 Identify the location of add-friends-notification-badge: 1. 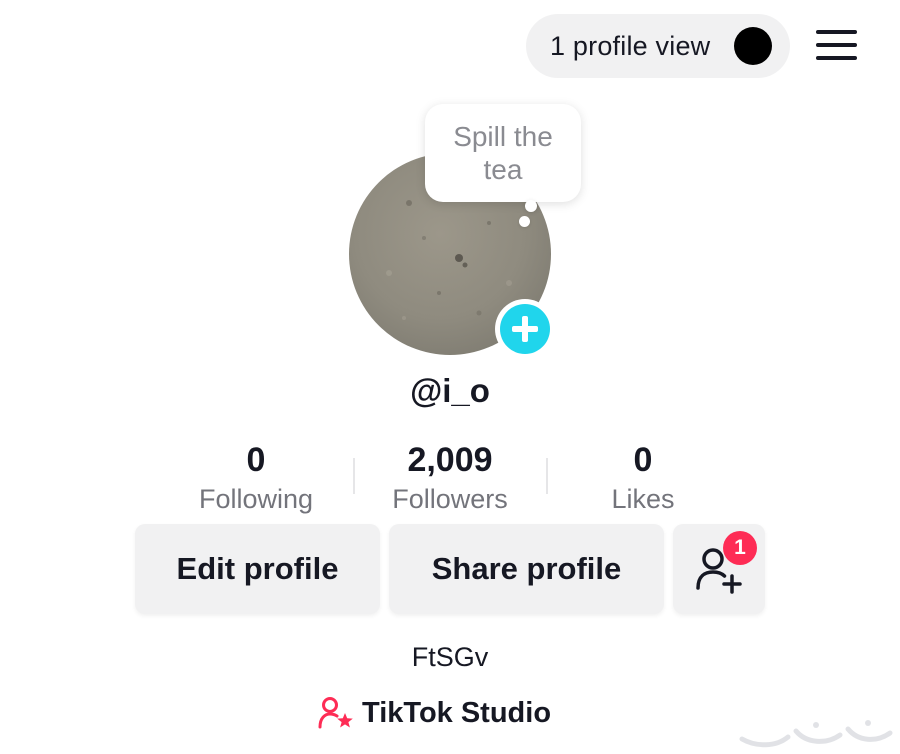
(740, 548).